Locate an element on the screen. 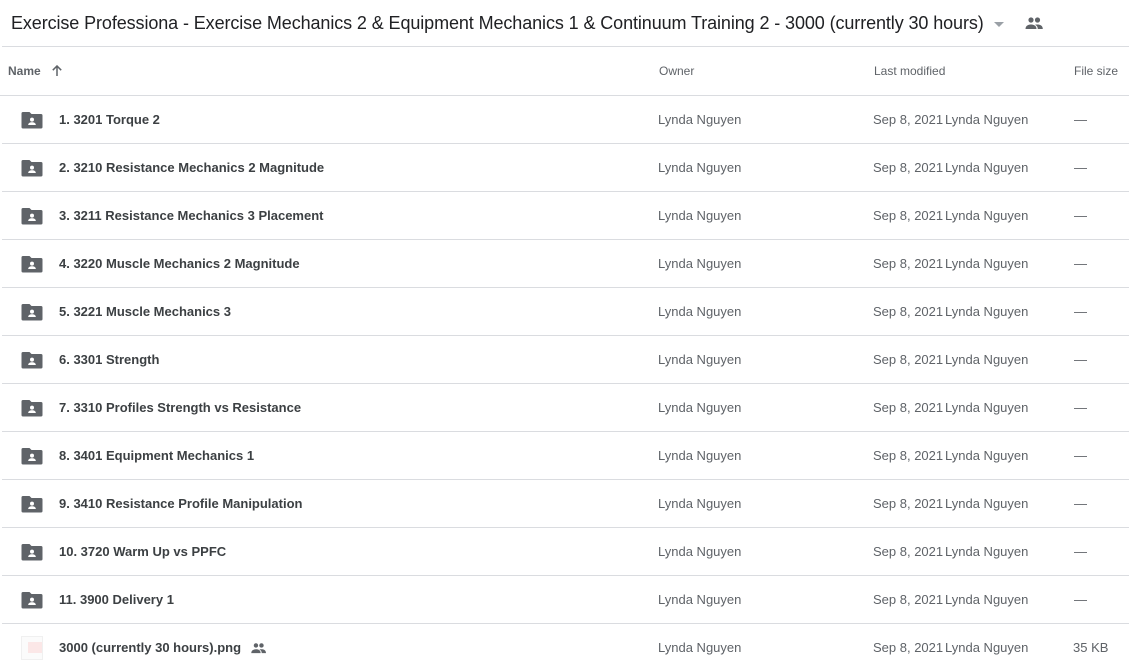  file-name-text: 3000 (currently 30 hours).png is located at coordinates (150, 647).